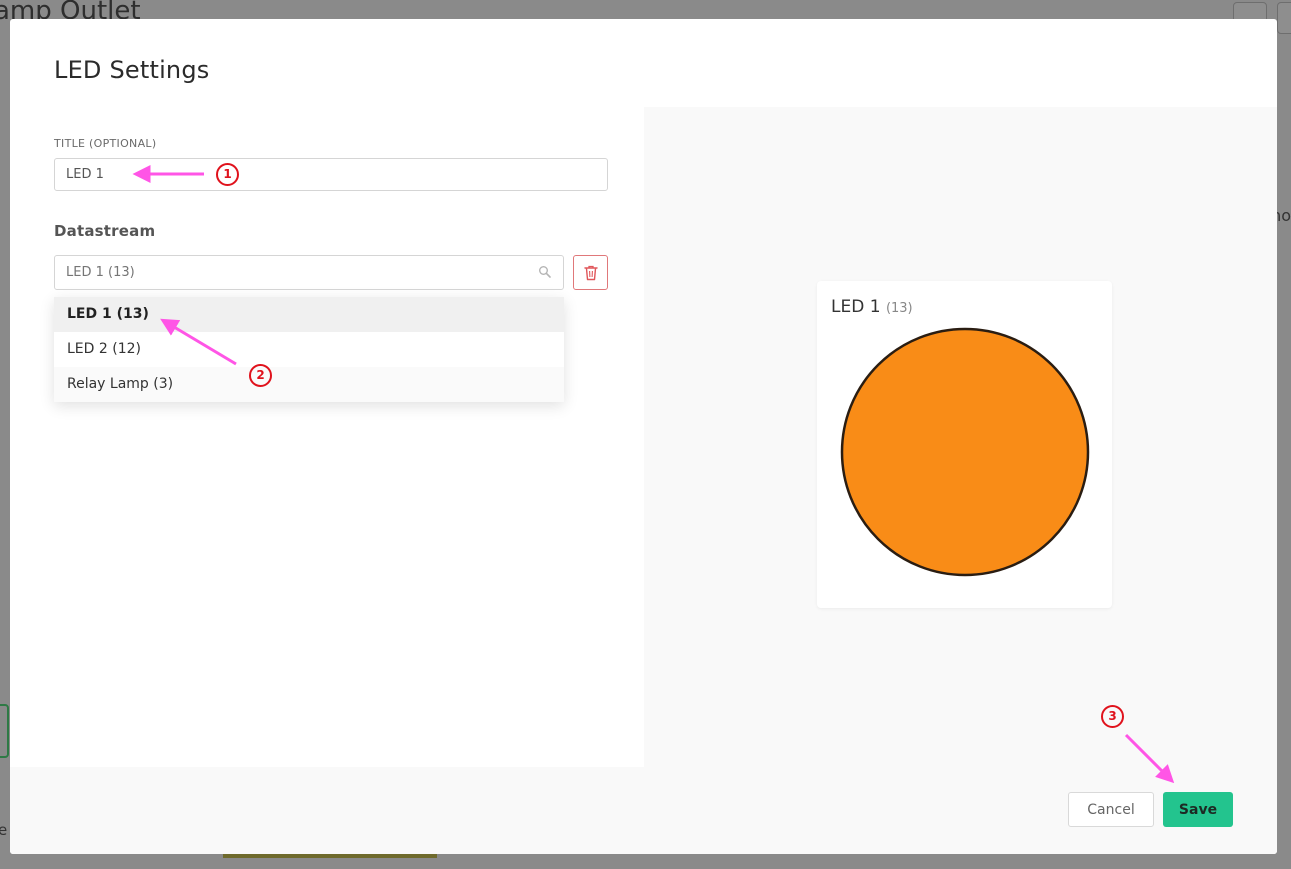  What do you see at coordinates (899, 308) in the screenshot?
I see `widget-pin: (13)` at bounding box center [899, 308].